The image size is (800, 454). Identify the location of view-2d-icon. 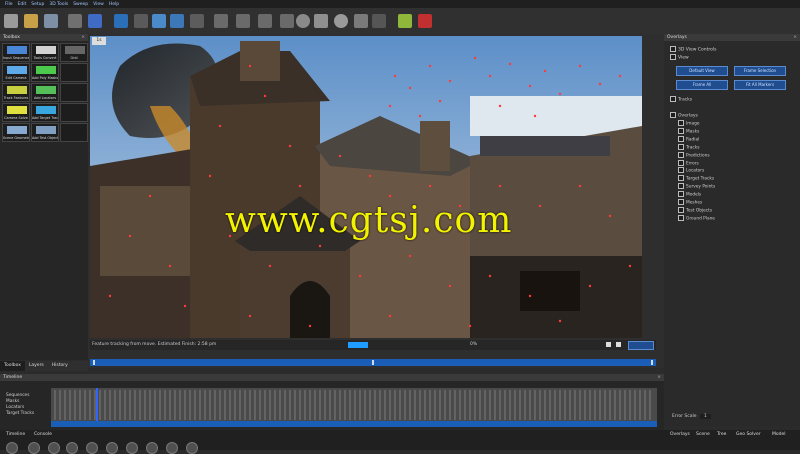
(121, 21).